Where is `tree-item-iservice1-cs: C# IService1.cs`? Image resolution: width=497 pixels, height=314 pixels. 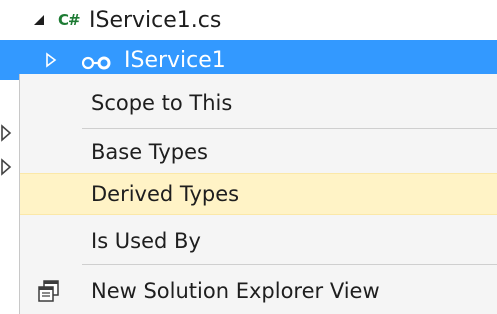
tree-item-iservice1-cs: C# IService1.cs is located at coordinates (248, 20).